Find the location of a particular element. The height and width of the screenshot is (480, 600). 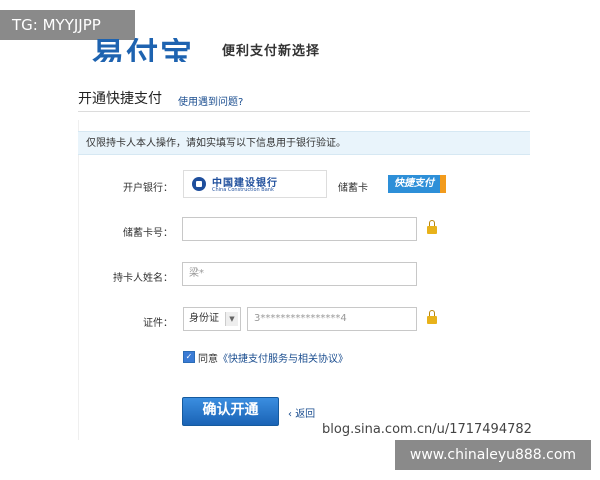

help-link: 使用遇到问题? is located at coordinates (210, 100).